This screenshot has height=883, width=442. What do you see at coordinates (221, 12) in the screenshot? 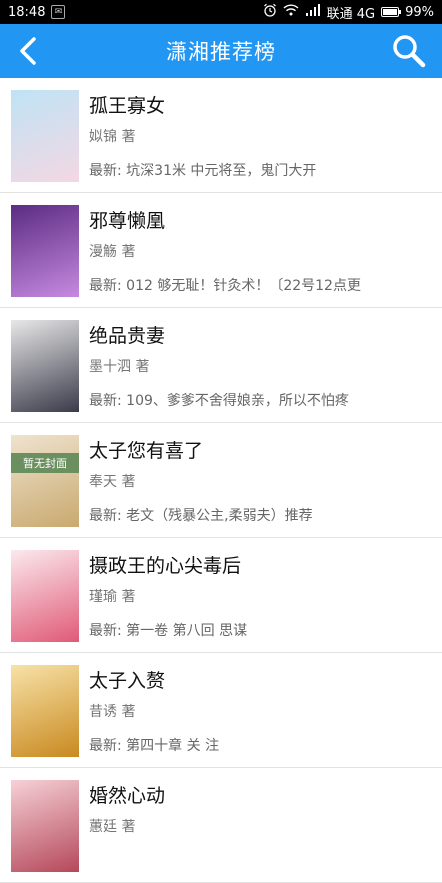
I see `status-bar: 18:48 ✉ 联通 4G 99%` at bounding box center [221, 12].